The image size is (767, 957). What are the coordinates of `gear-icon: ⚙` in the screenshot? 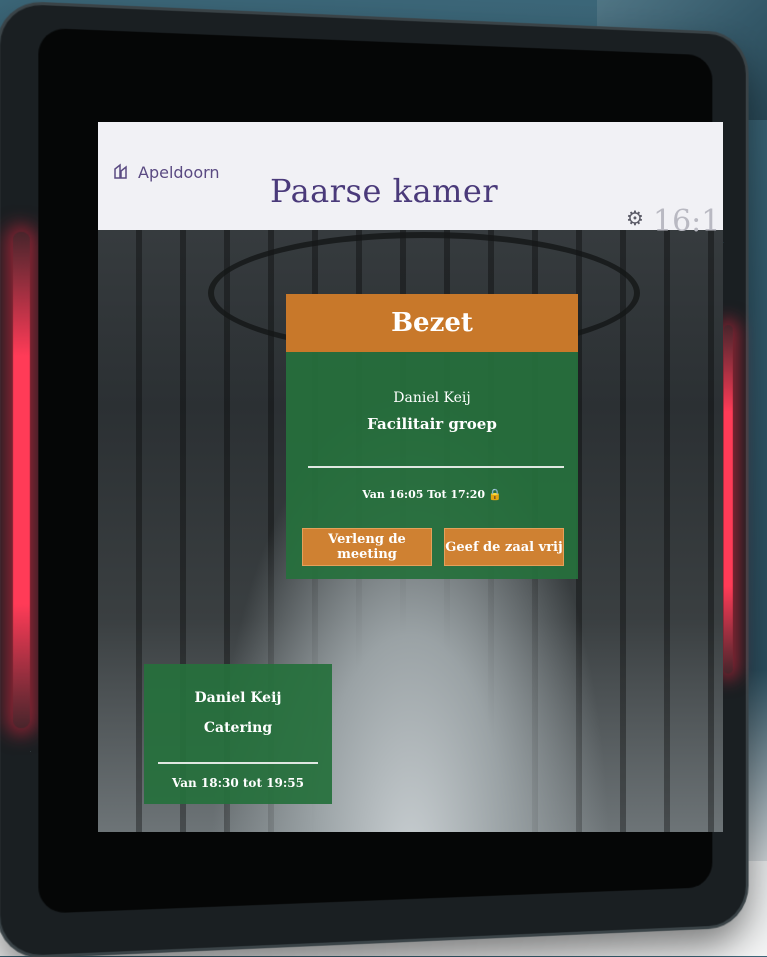 It's located at (635, 218).